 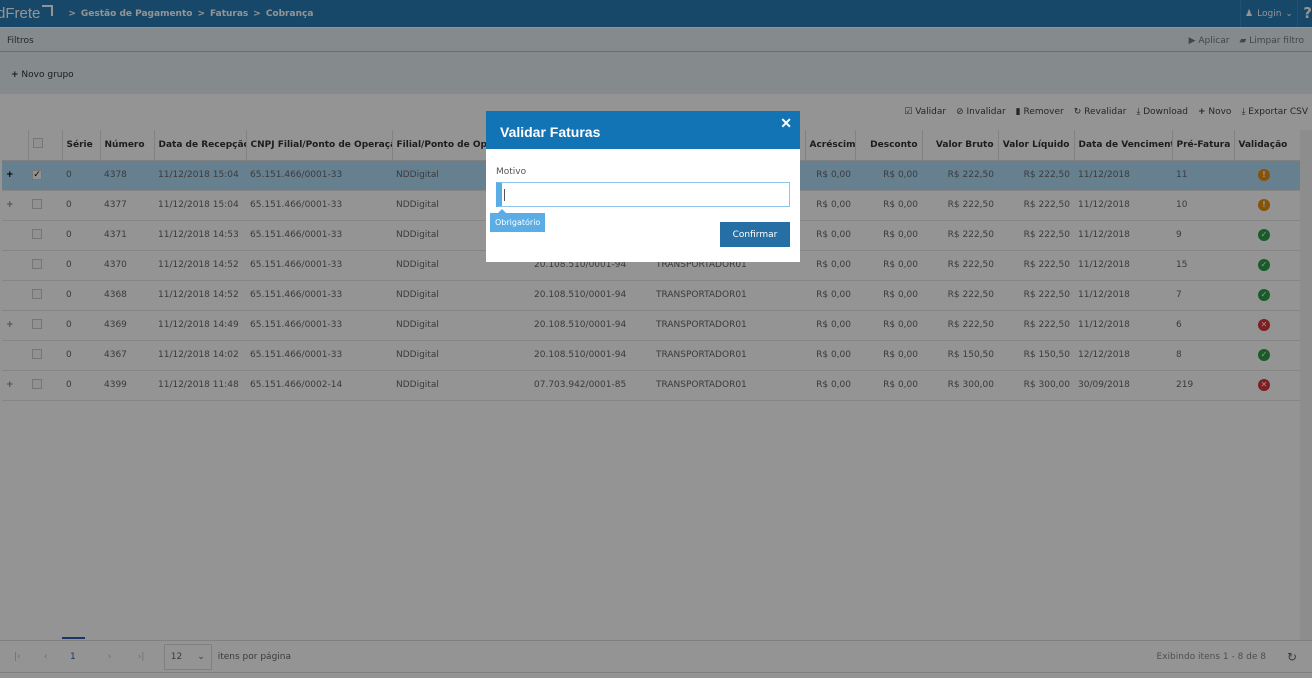 I want to click on motivo-label: Motivo, so click(x=511, y=172).